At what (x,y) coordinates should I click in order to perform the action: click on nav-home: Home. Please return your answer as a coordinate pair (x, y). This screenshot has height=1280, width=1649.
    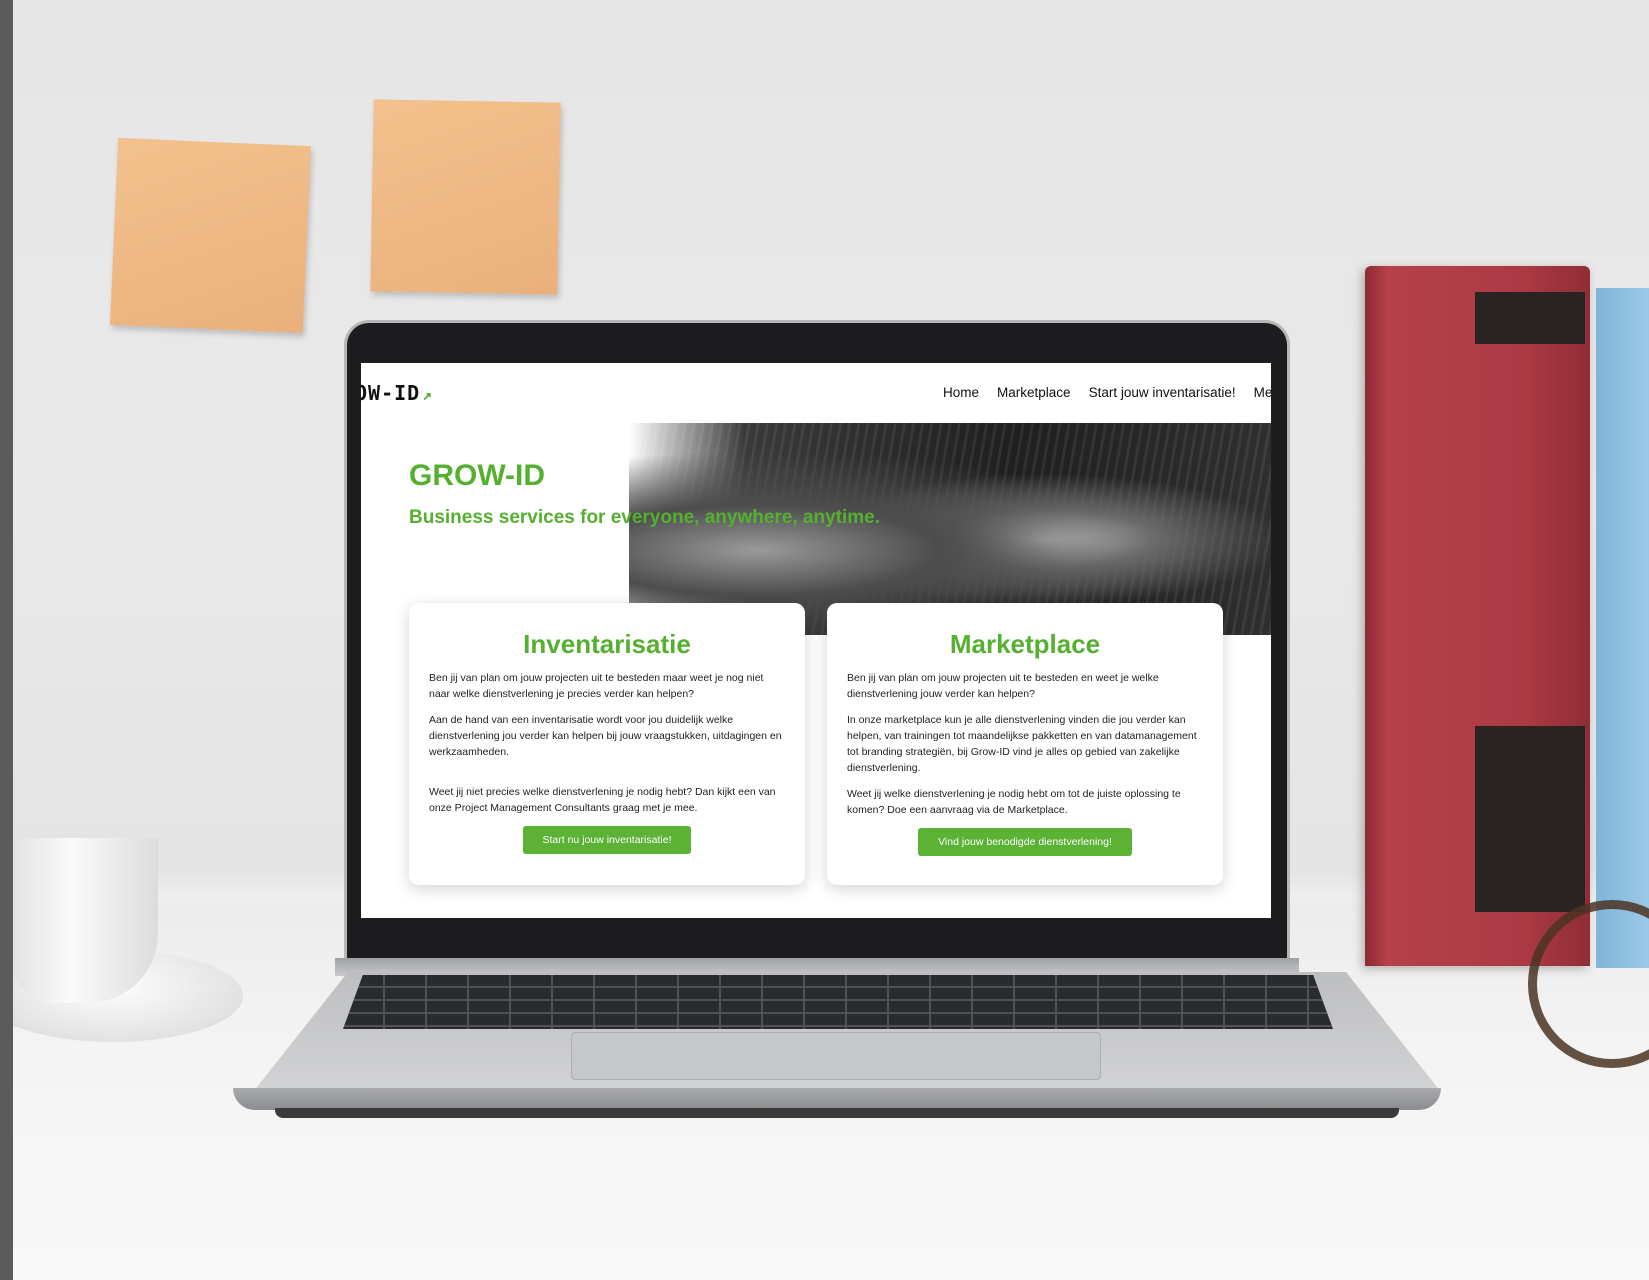
    Looking at the image, I should click on (961, 392).